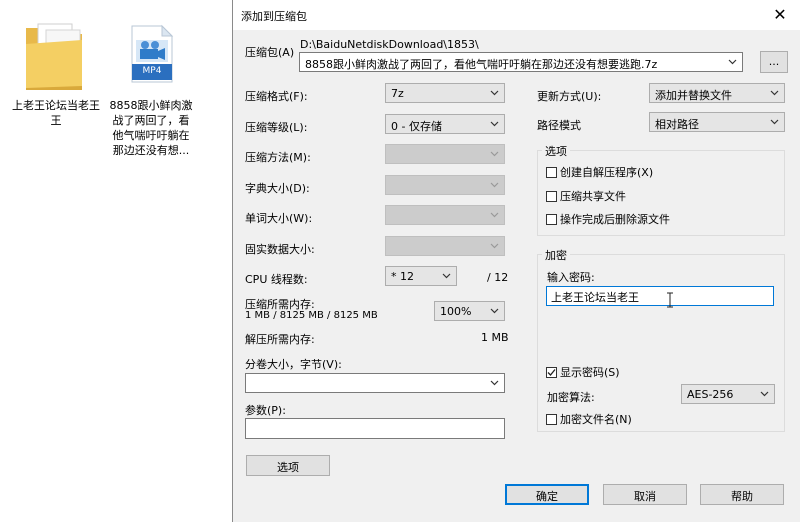 The image size is (800, 522). Describe the element at coordinates (445, 185) in the screenshot. I see `dict-select` at that location.